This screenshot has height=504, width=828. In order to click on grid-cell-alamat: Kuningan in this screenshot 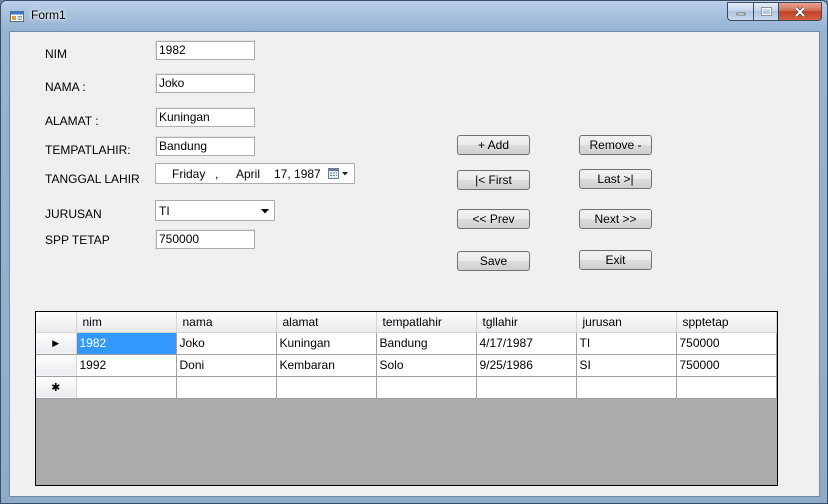, I will do `click(326, 343)`.